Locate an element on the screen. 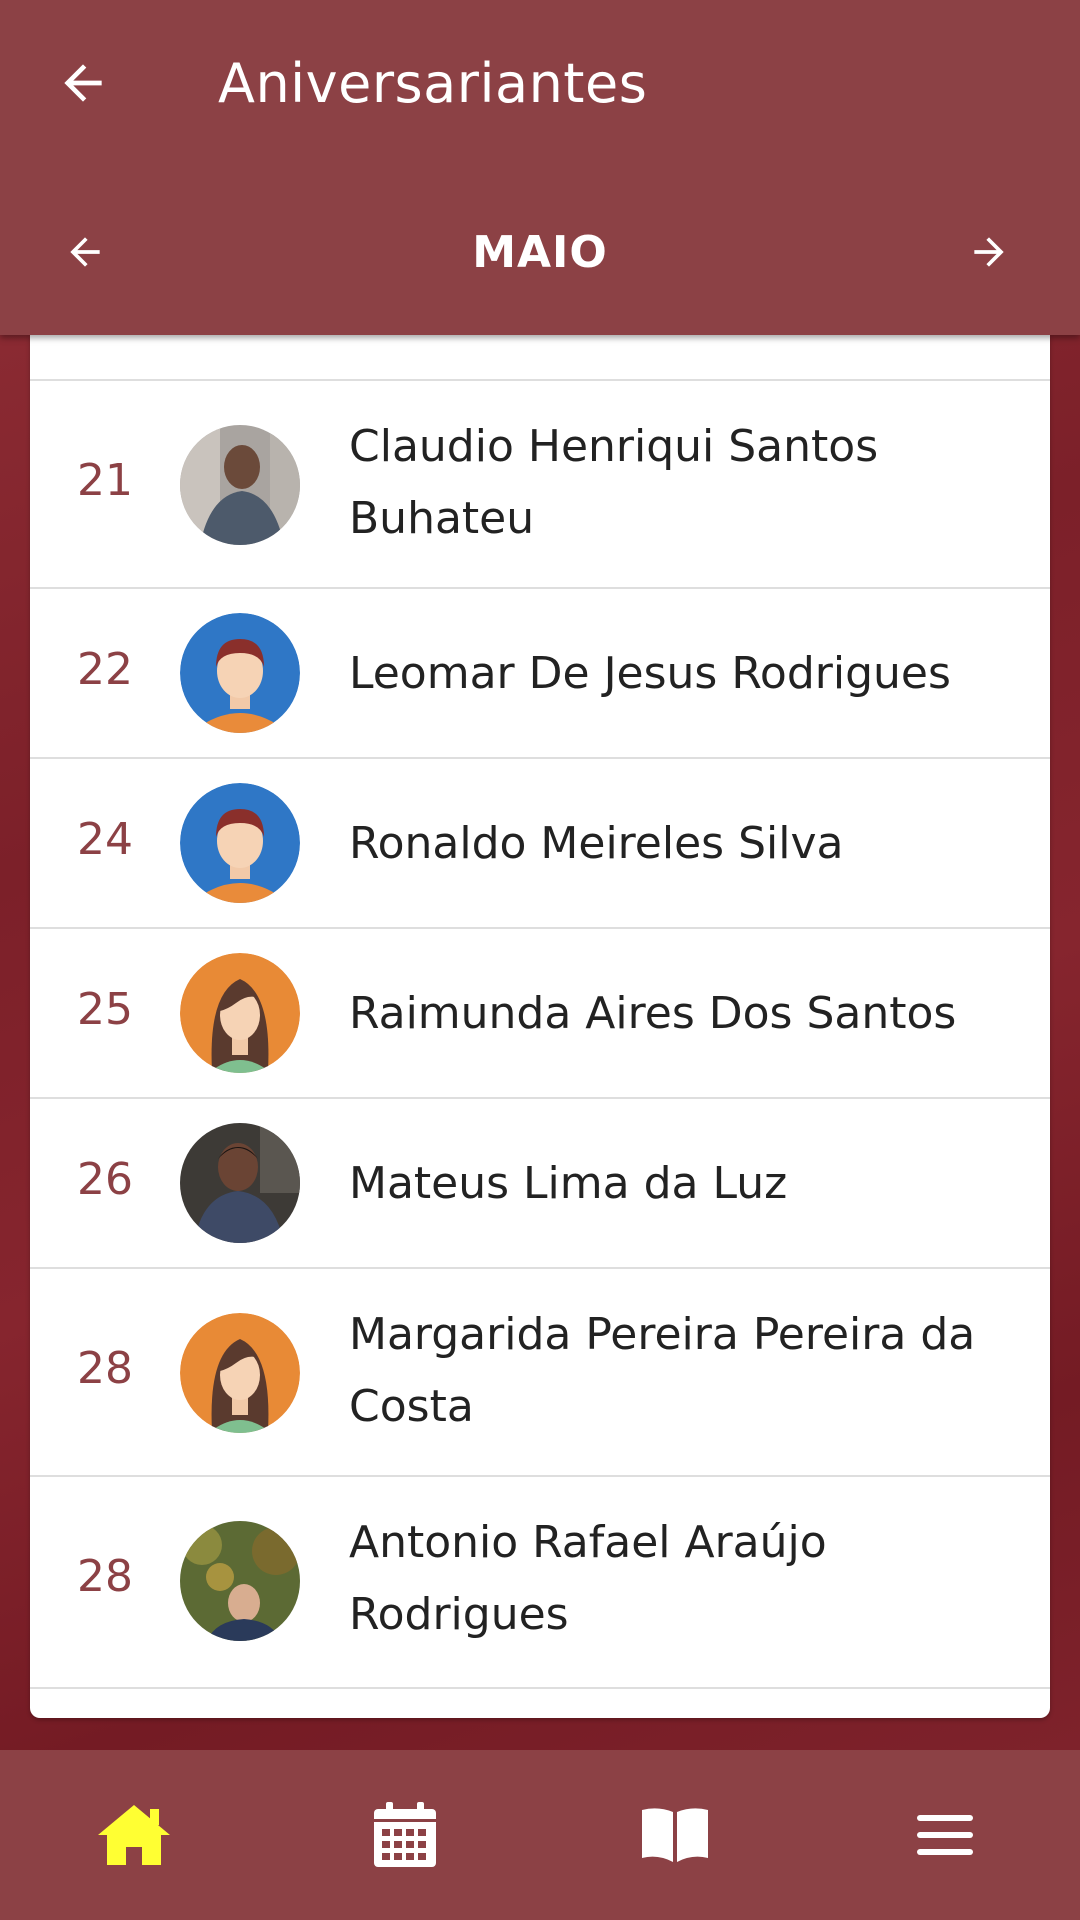 This screenshot has width=1080, height=1920. birthday-day: 24 is located at coordinates (105, 839).